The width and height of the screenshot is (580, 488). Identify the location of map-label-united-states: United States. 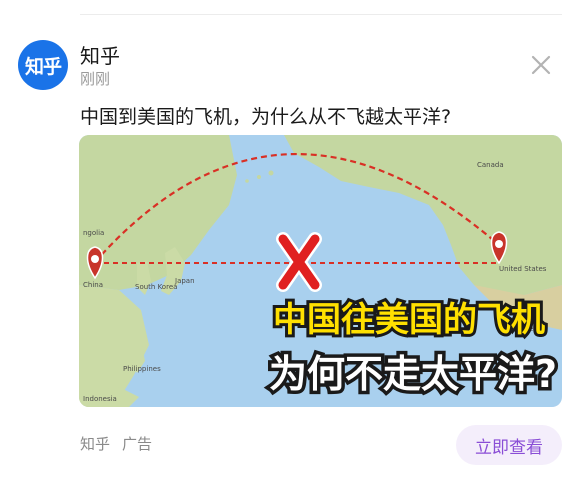
(523, 269).